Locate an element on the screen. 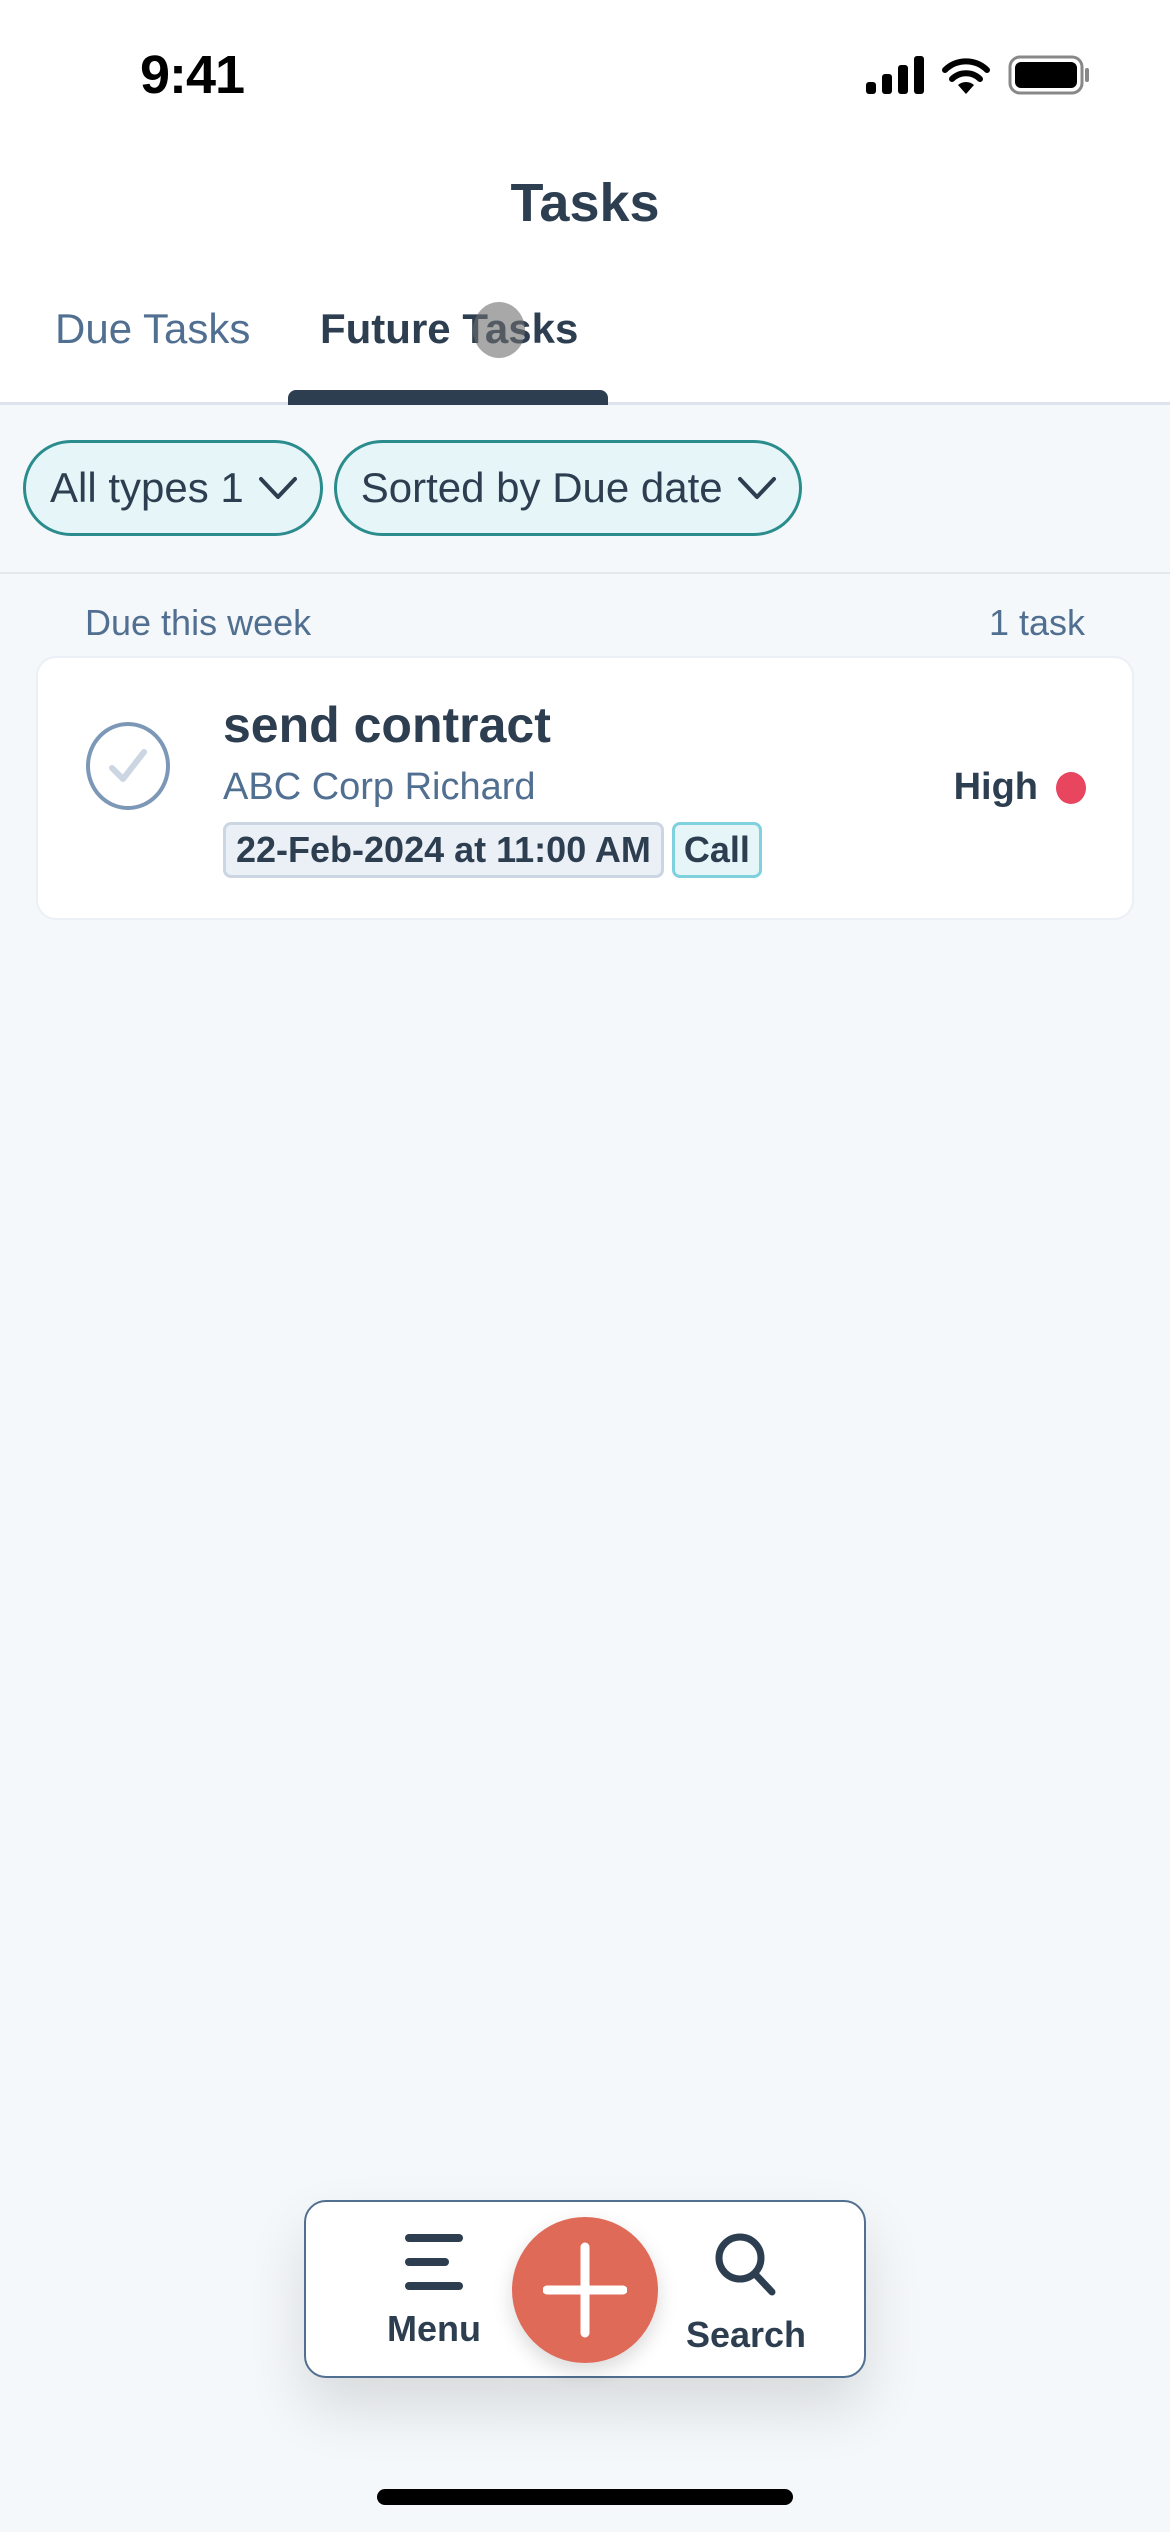 The width and height of the screenshot is (1170, 2532). search-label: Search is located at coordinates (746, 2334).